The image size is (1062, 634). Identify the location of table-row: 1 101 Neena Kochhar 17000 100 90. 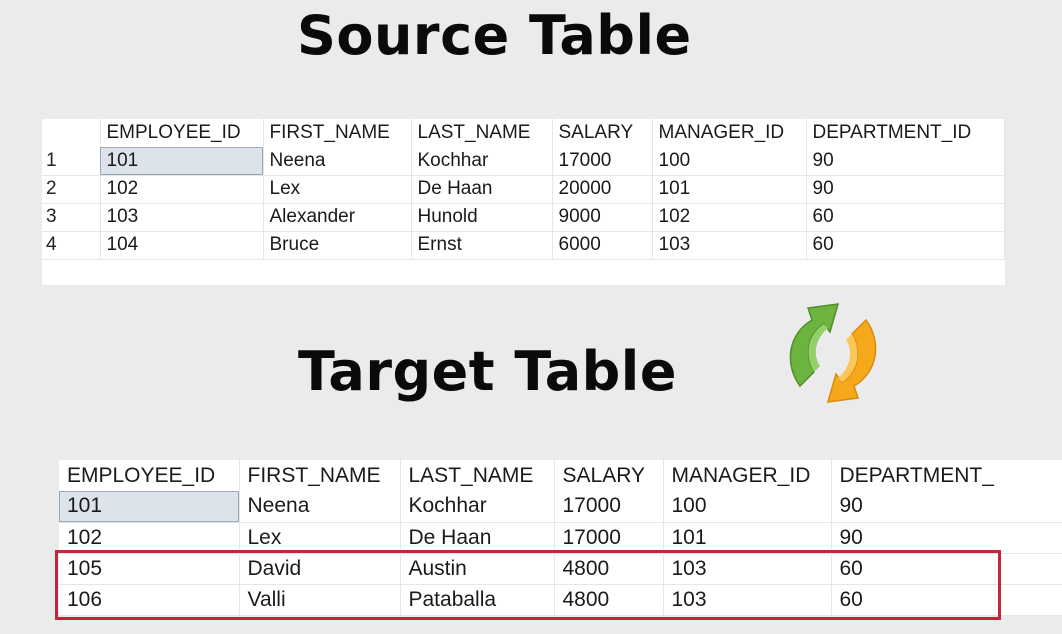
(523, 161).